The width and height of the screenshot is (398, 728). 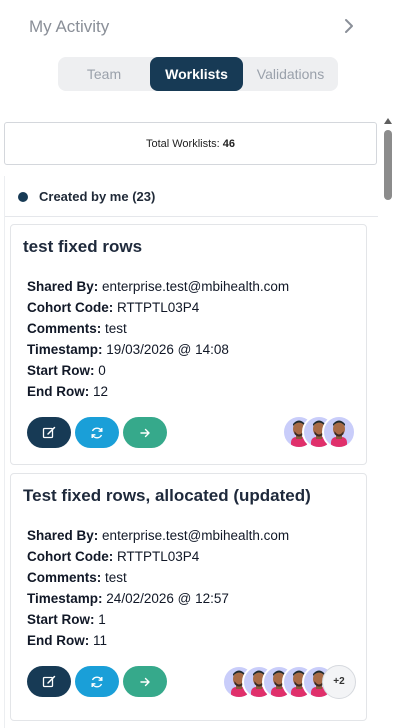 I want to click on timestamp-value: 24/02/2026 @ 12:57, so click(x=167, y=598).